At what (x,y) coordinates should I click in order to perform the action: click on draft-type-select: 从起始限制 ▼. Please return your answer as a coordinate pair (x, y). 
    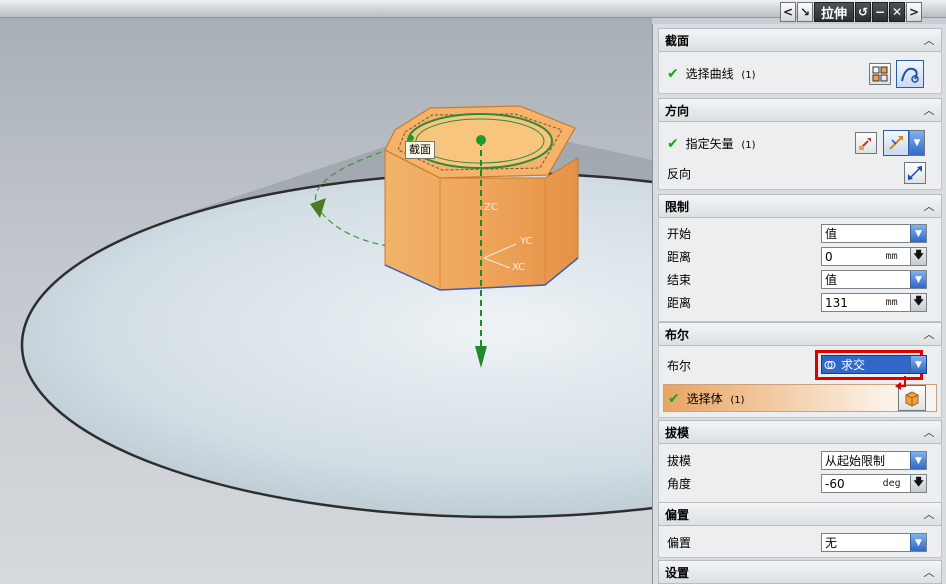
    Looking at the image, I should click on (874, 460).